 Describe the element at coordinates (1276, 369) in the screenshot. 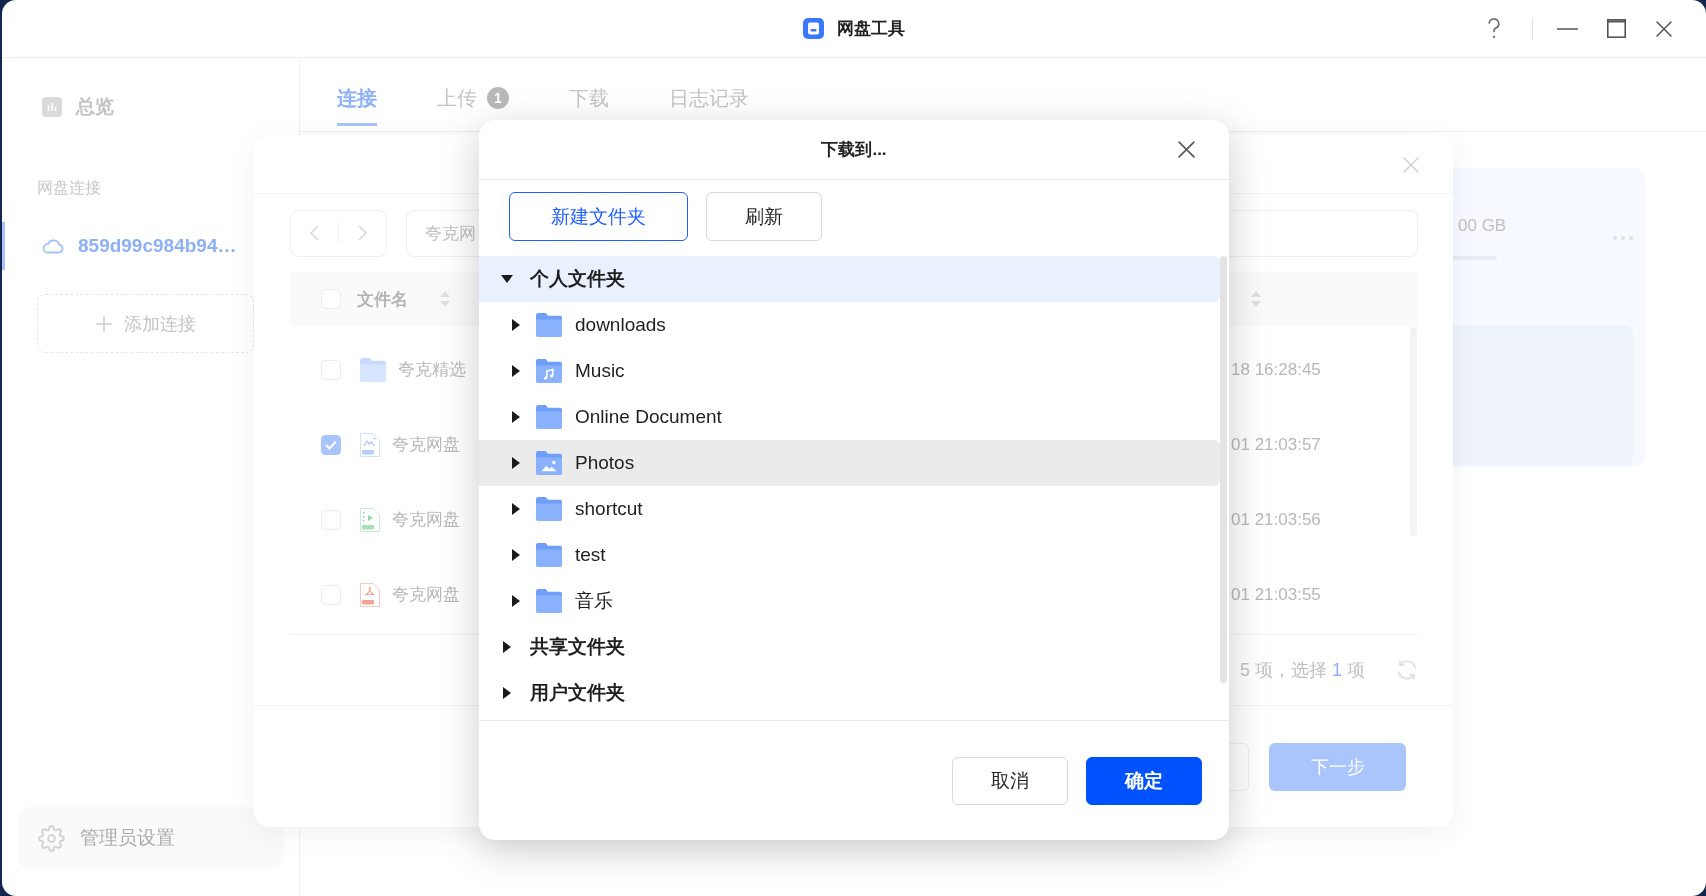

I see `modified-time: 18 16:28:45` at that location.